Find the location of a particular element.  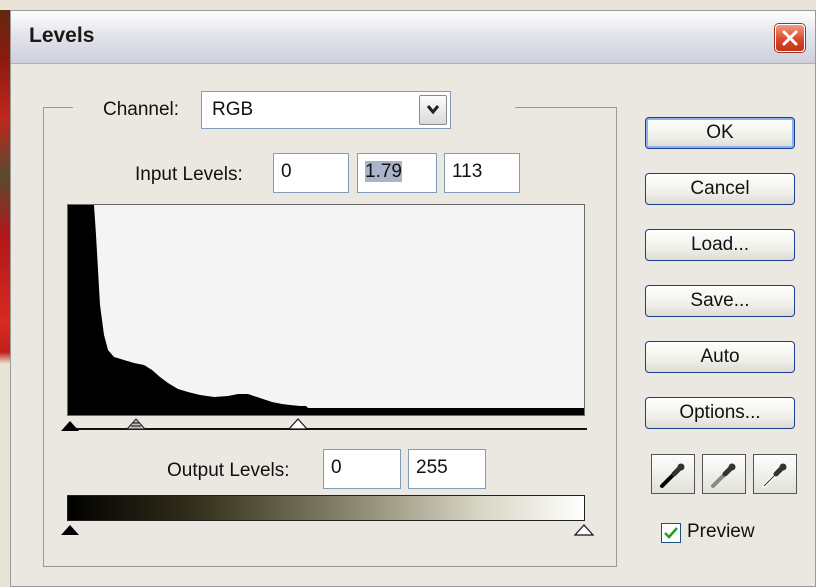

gray-point-eyedropper-icon is located at coordinates (723, 475).